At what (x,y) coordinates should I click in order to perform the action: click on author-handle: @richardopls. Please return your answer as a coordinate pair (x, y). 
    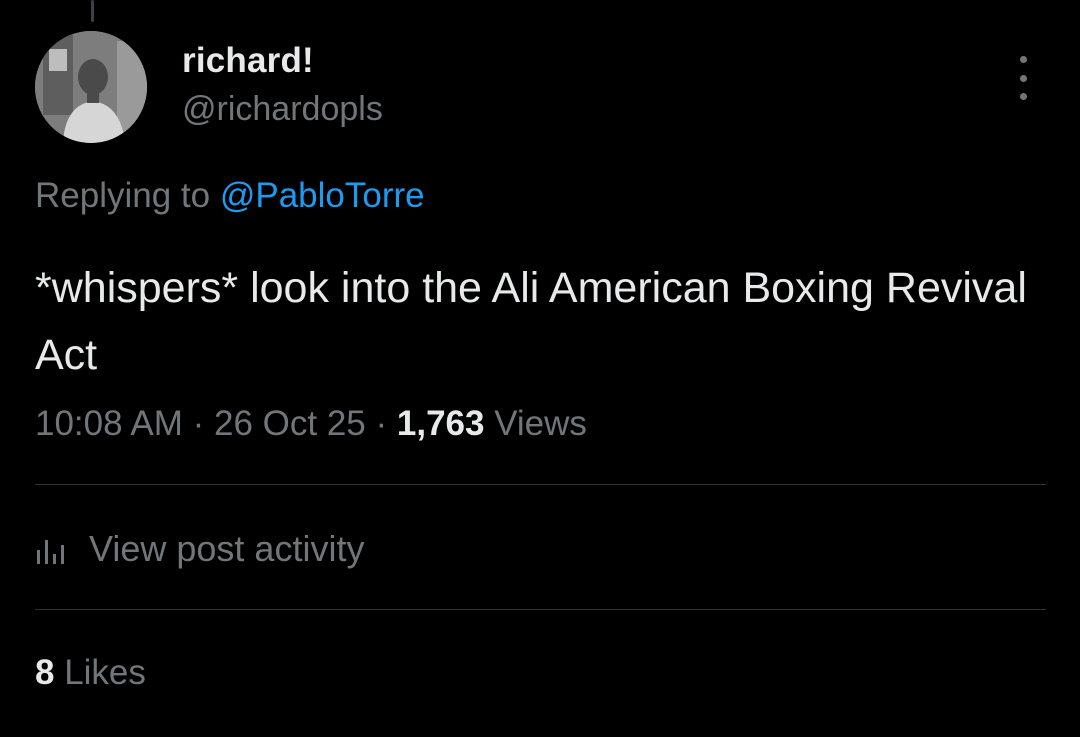
    Looking at the image, I should click on (282, 109).